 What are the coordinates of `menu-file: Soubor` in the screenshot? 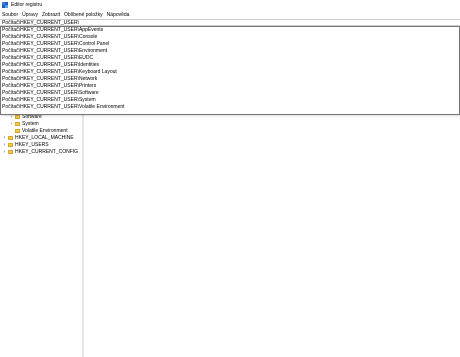 It's located at (10, 15).